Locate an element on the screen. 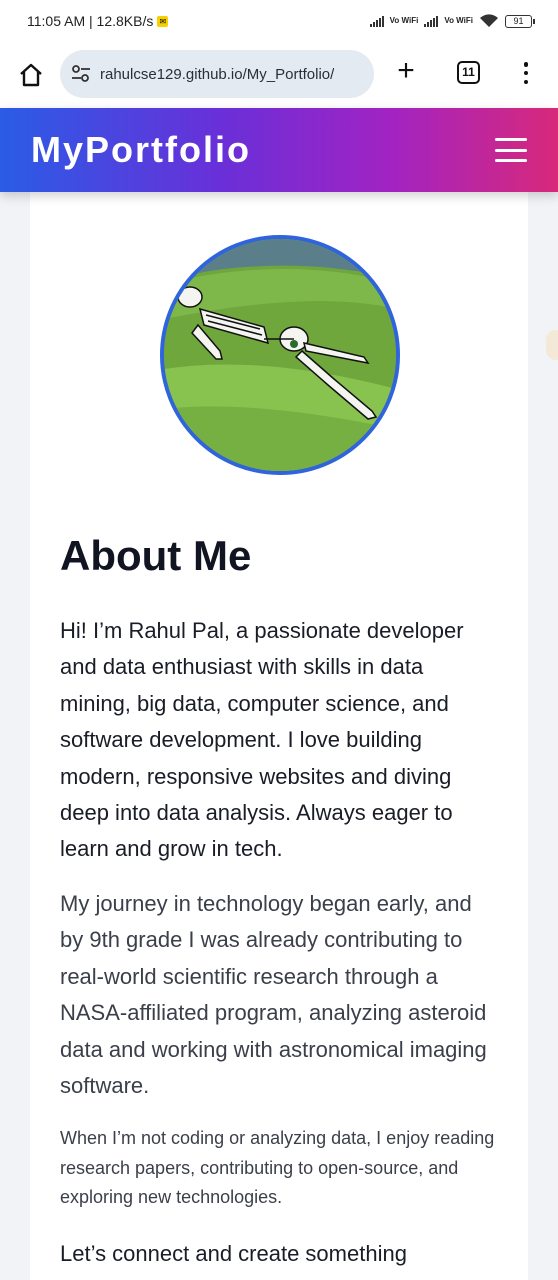 The image size is (558, 1280). status-bar: 11:05 AM | 12.8KB/s ✉ Vo WiFi Vo WiFi 91 is located at coordinates (279, 21).